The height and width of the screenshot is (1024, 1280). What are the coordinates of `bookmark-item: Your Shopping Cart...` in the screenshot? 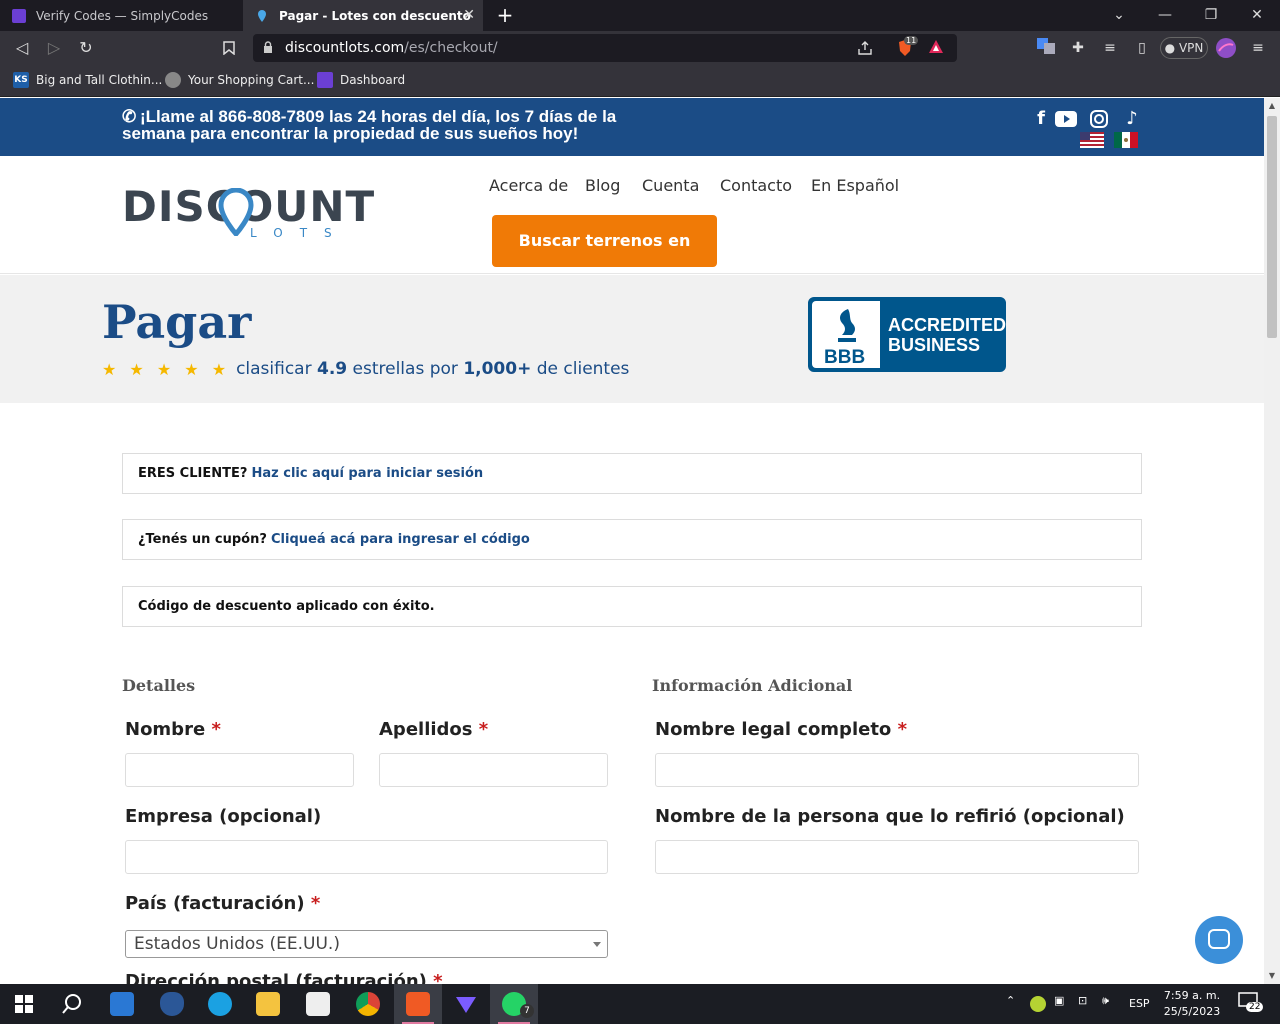 It's located at (239, 80).